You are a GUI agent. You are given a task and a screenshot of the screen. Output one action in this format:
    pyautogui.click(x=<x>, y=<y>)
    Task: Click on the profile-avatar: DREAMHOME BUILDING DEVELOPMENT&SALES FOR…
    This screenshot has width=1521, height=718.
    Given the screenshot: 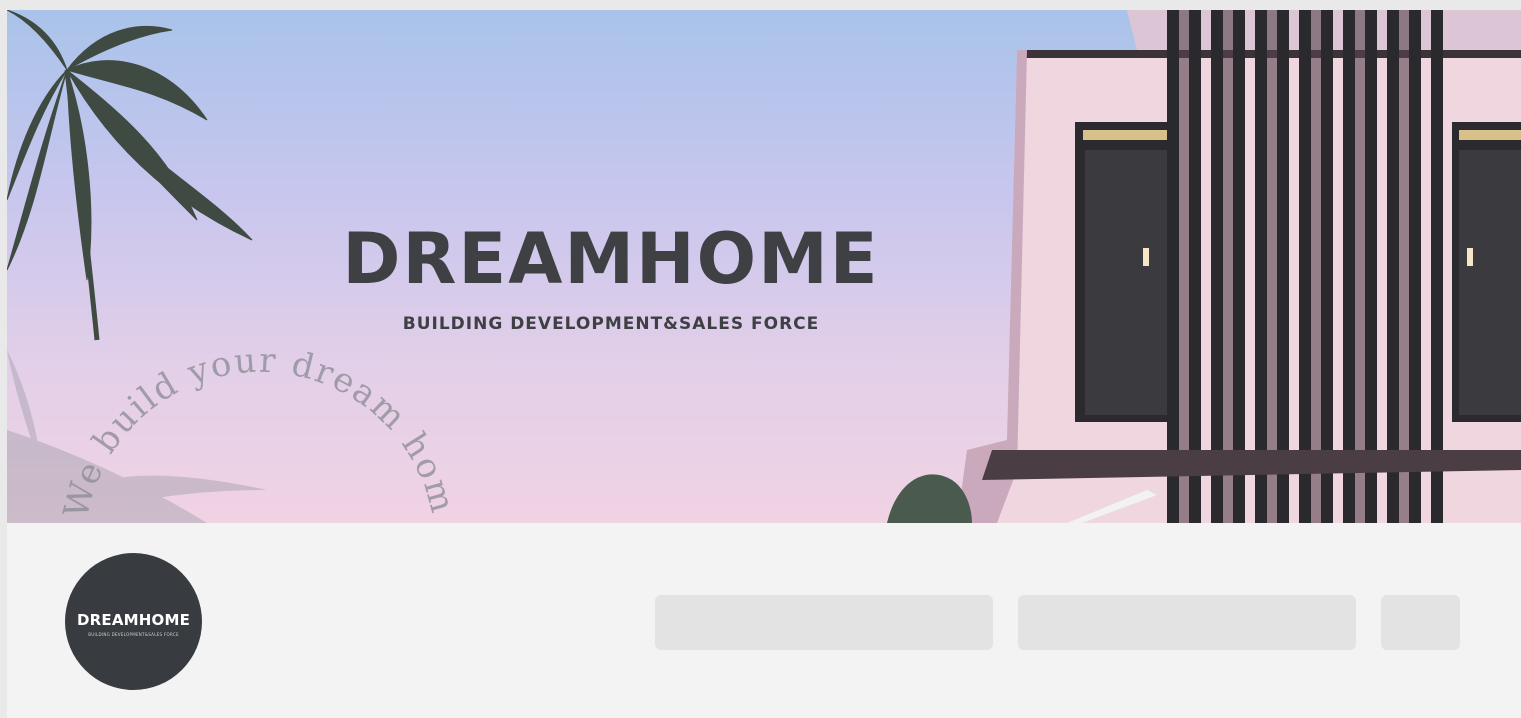 What is the action you would take?
    pyautogui.click(x=133, y=621)
    